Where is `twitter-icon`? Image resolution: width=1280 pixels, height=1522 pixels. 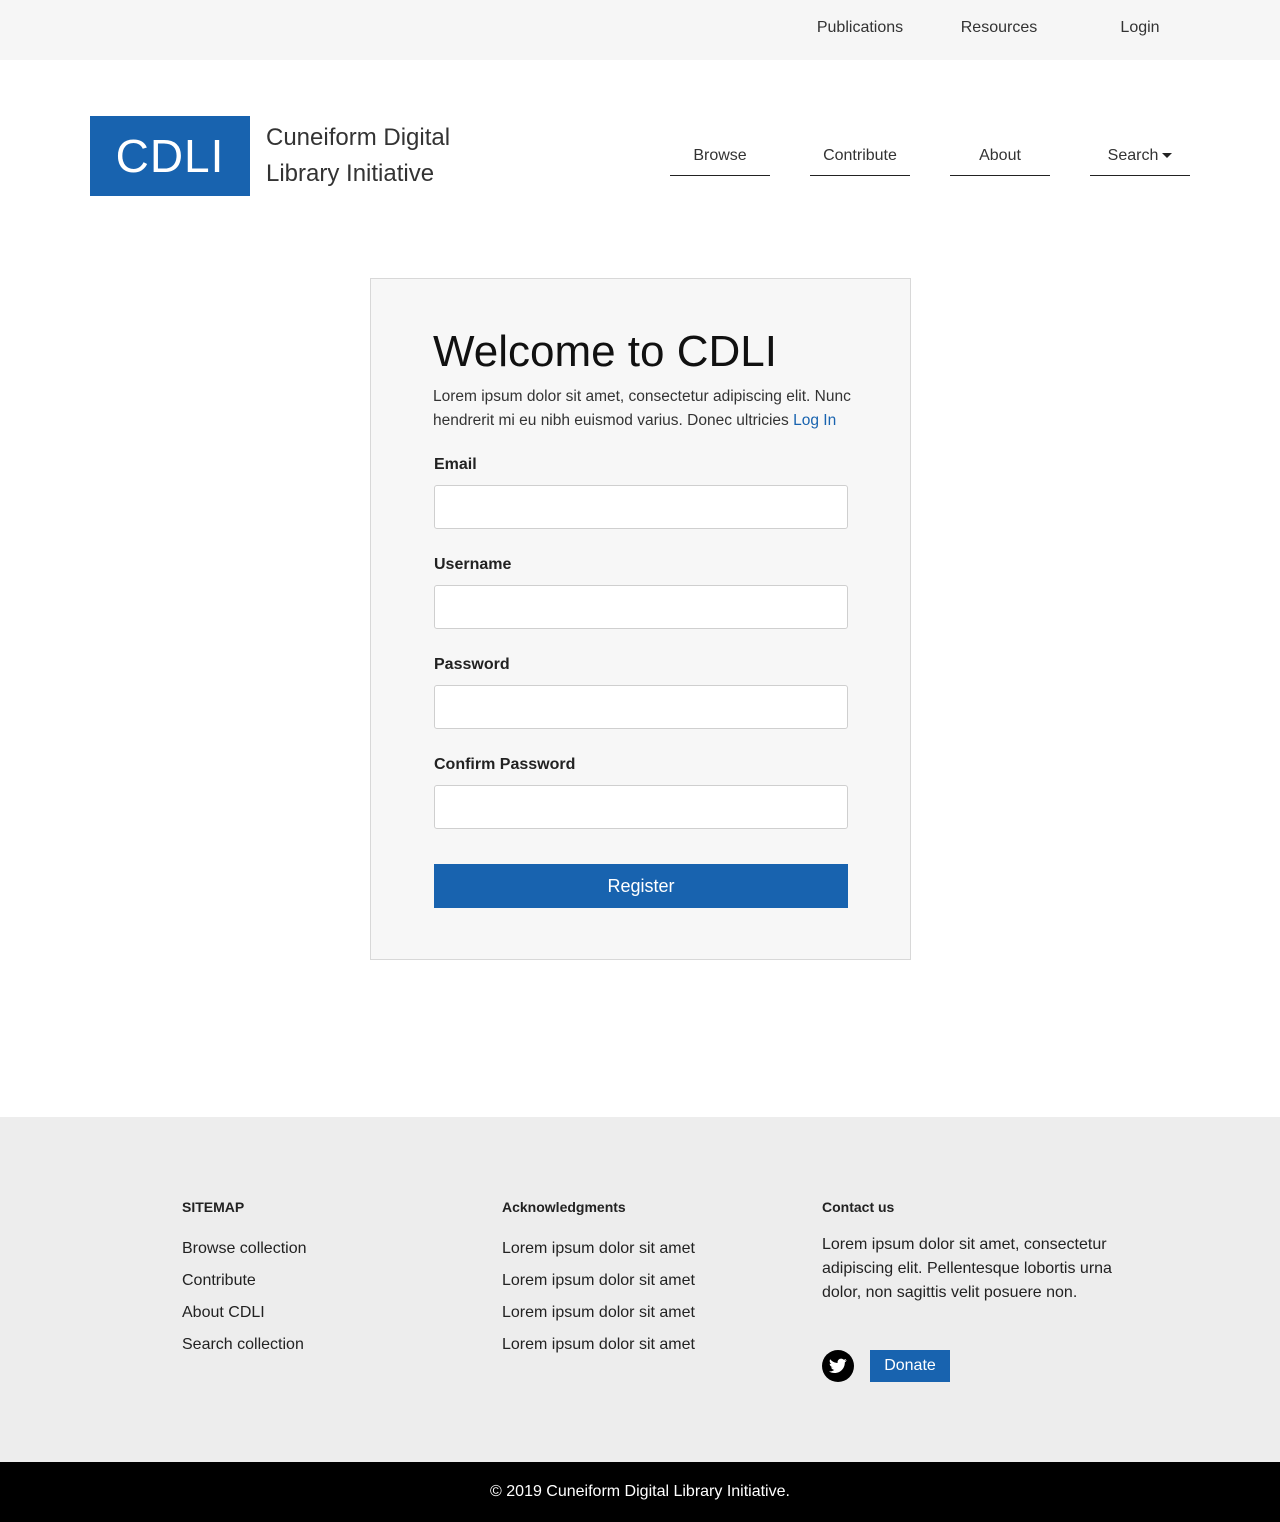
twitter-icon is located at coordinates (838, 1366).